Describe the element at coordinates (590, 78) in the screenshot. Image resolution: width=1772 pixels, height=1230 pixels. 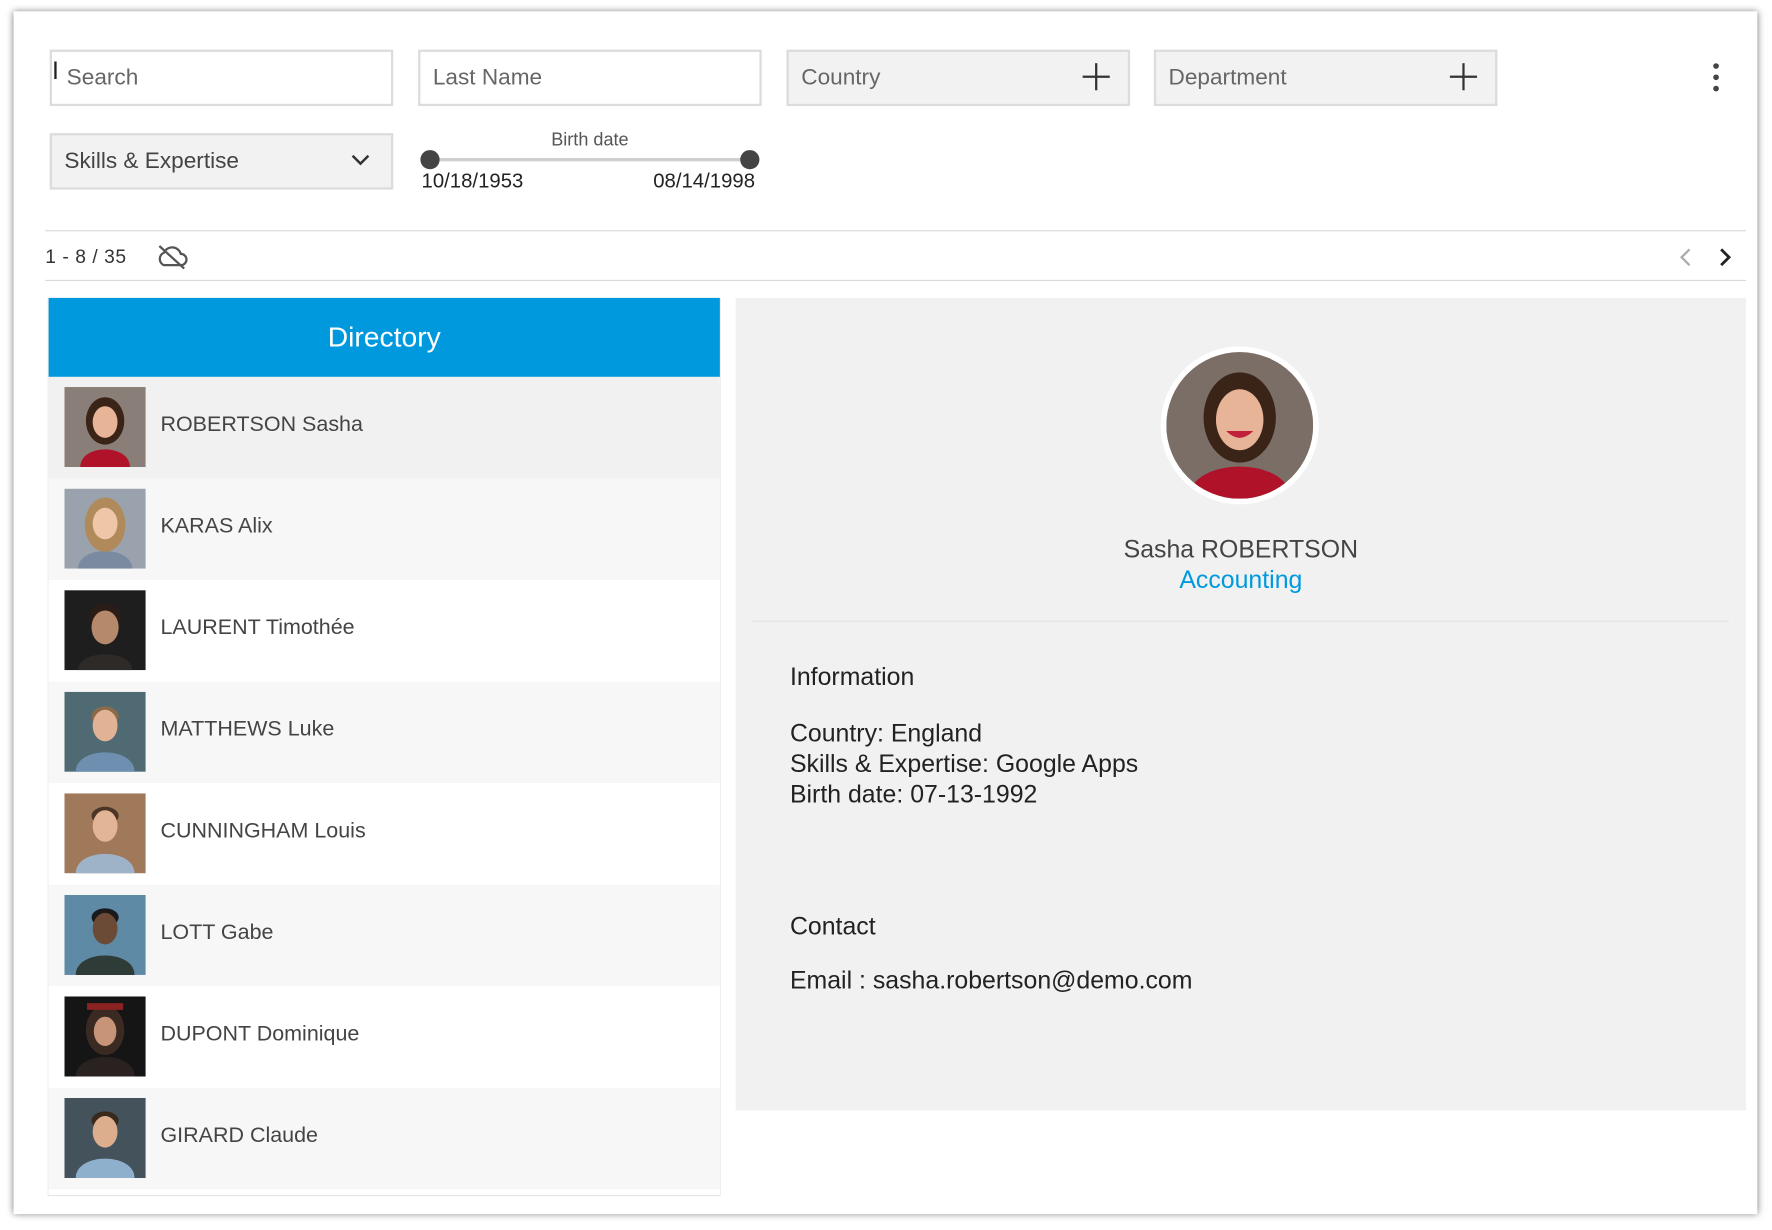
I see `last-name-input: Last Name` at that location.